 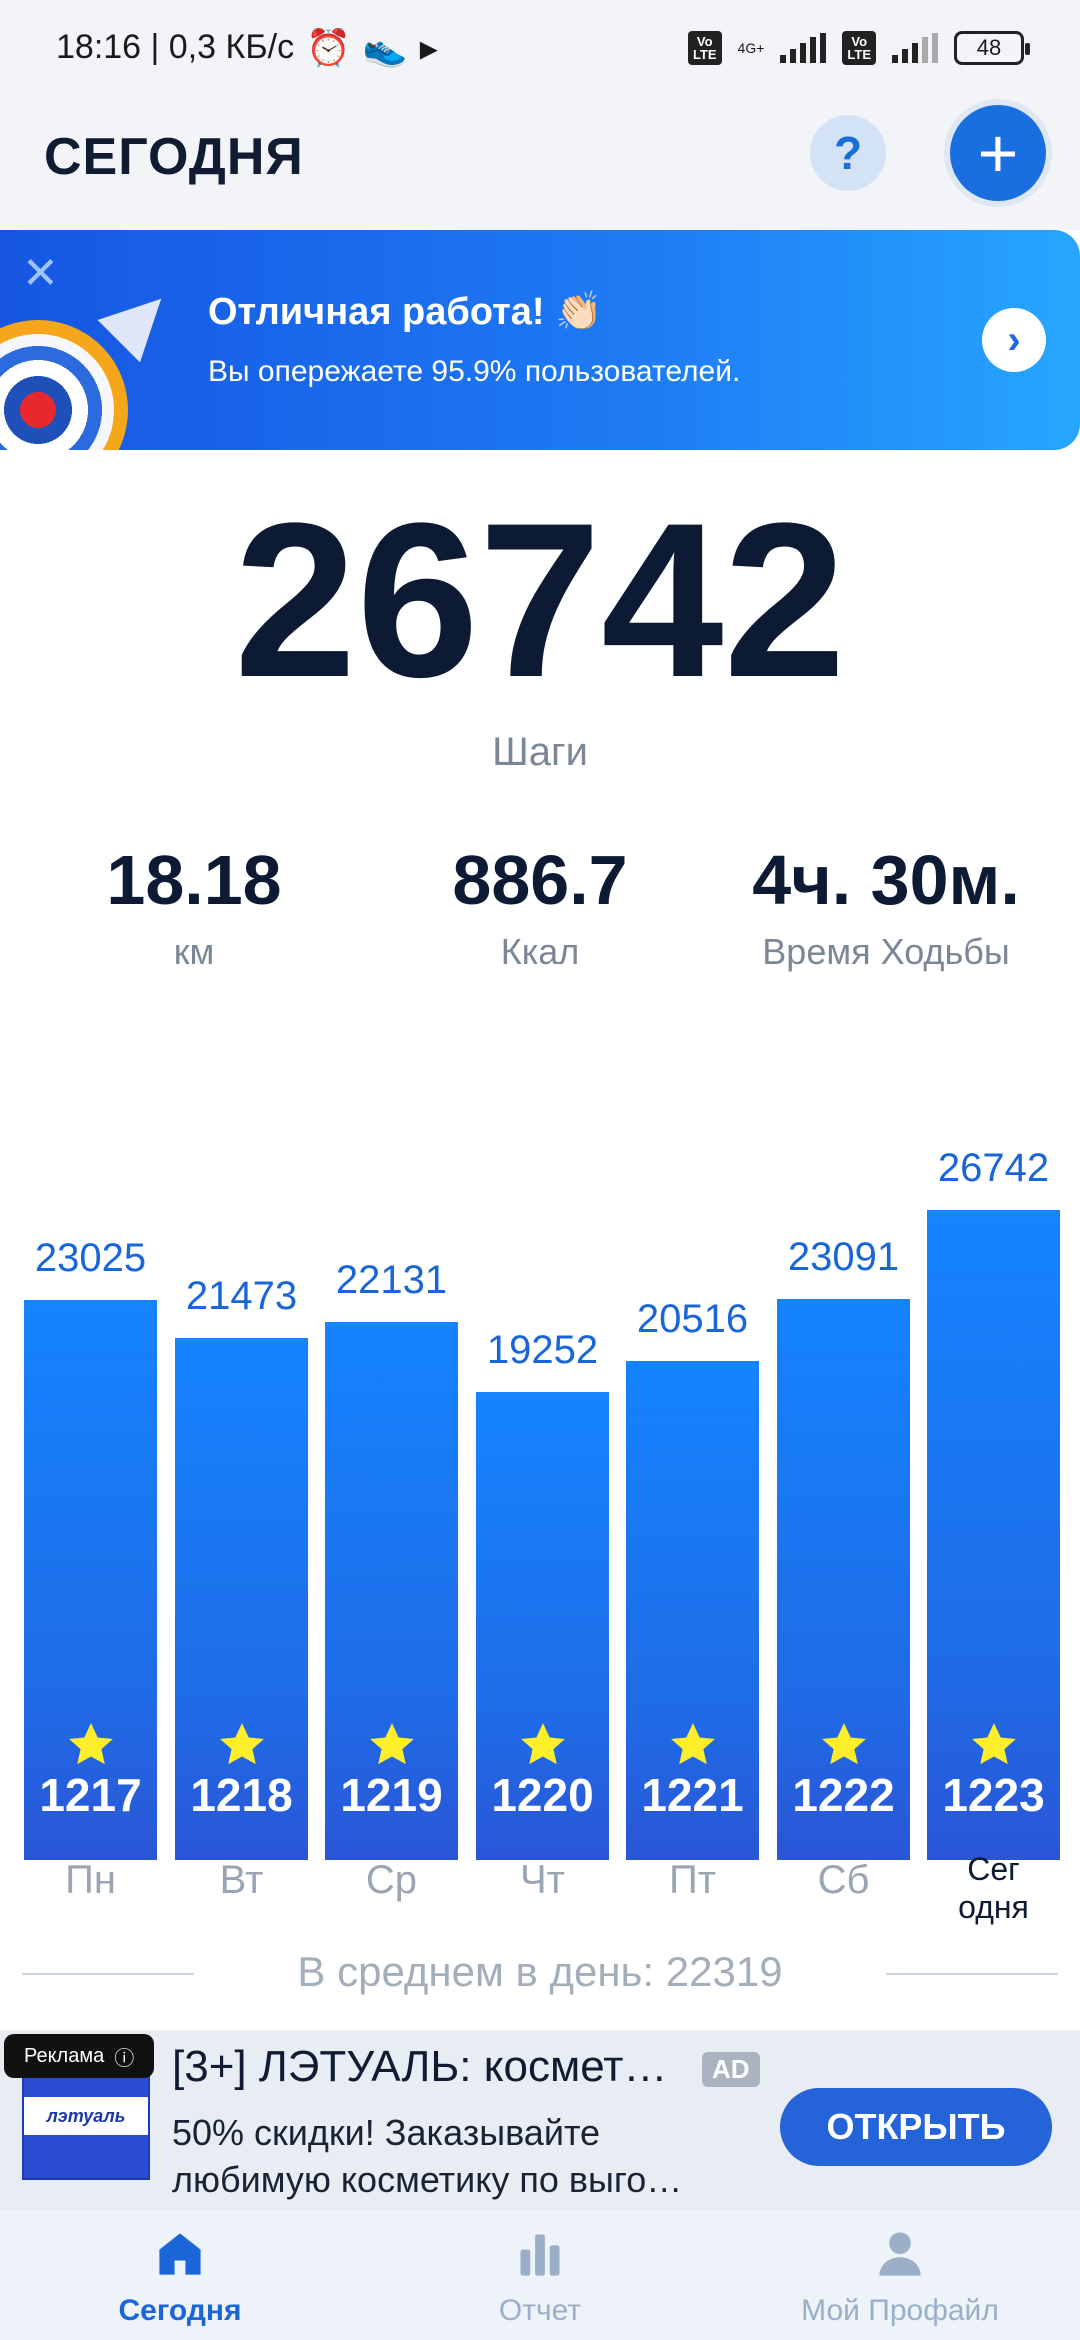 What do you see at coordinates (751, 47) in the screenshot?
I see `network-type: 4G+` at bounding box center [751, 47].